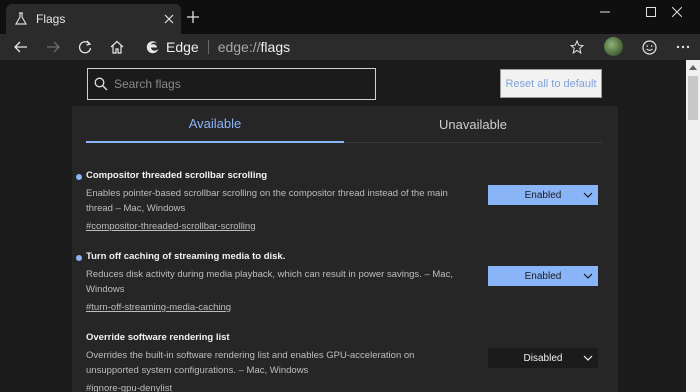 The height and width of the screenshot is (392, 700). Describe the element at coordinates (693, 226) in the screenshot. I see `page-scrollbar` at that location.